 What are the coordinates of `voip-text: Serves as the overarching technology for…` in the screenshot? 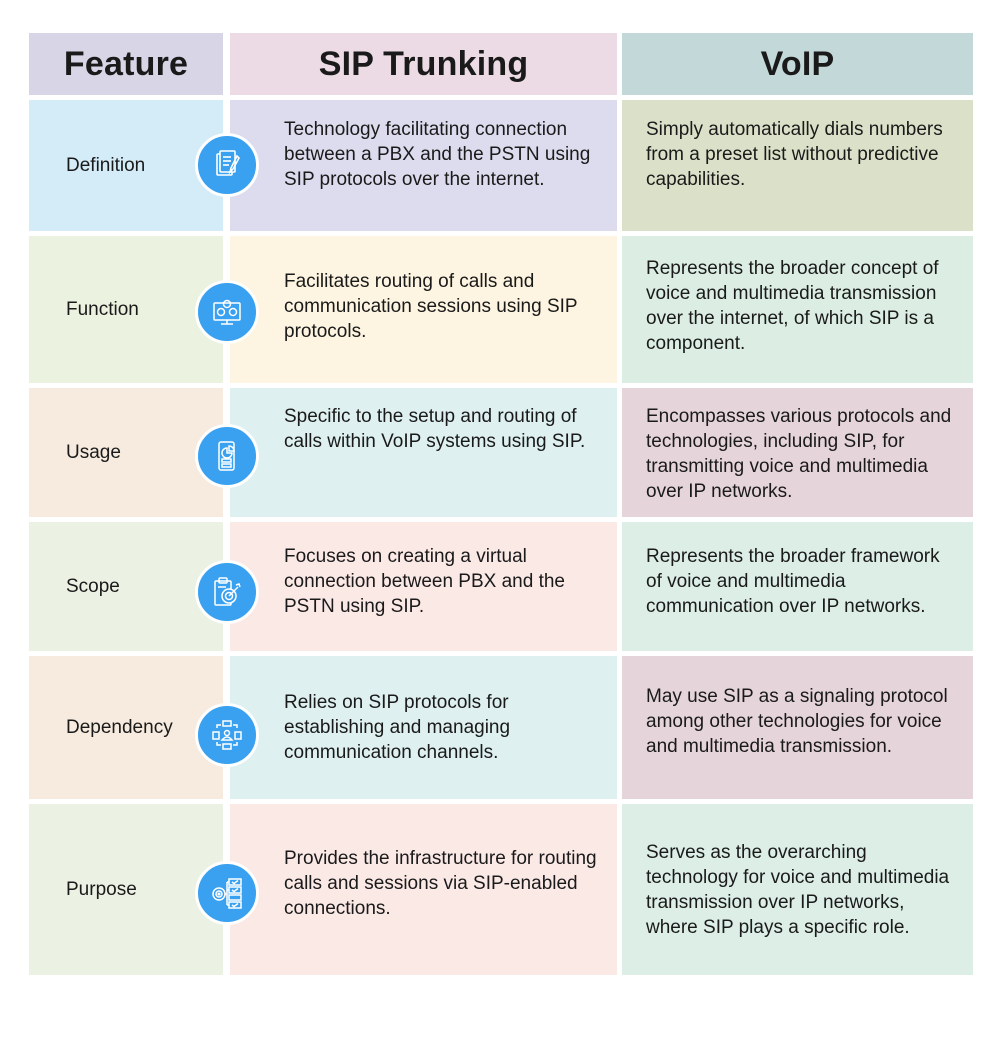 It's located at (798, 889).